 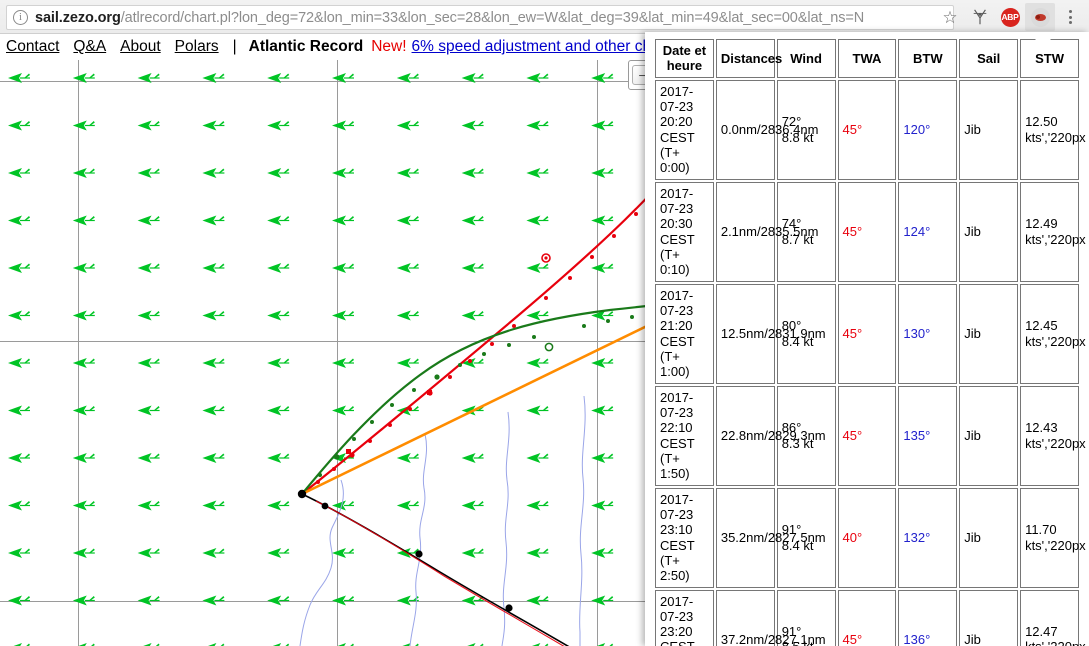 What do you see at coordinates (684, 333) in the screenshot?
I see `cell-date: 2017-07-23 21:20 CEST (T+ 1:00)` at bounding box center [684, 333].